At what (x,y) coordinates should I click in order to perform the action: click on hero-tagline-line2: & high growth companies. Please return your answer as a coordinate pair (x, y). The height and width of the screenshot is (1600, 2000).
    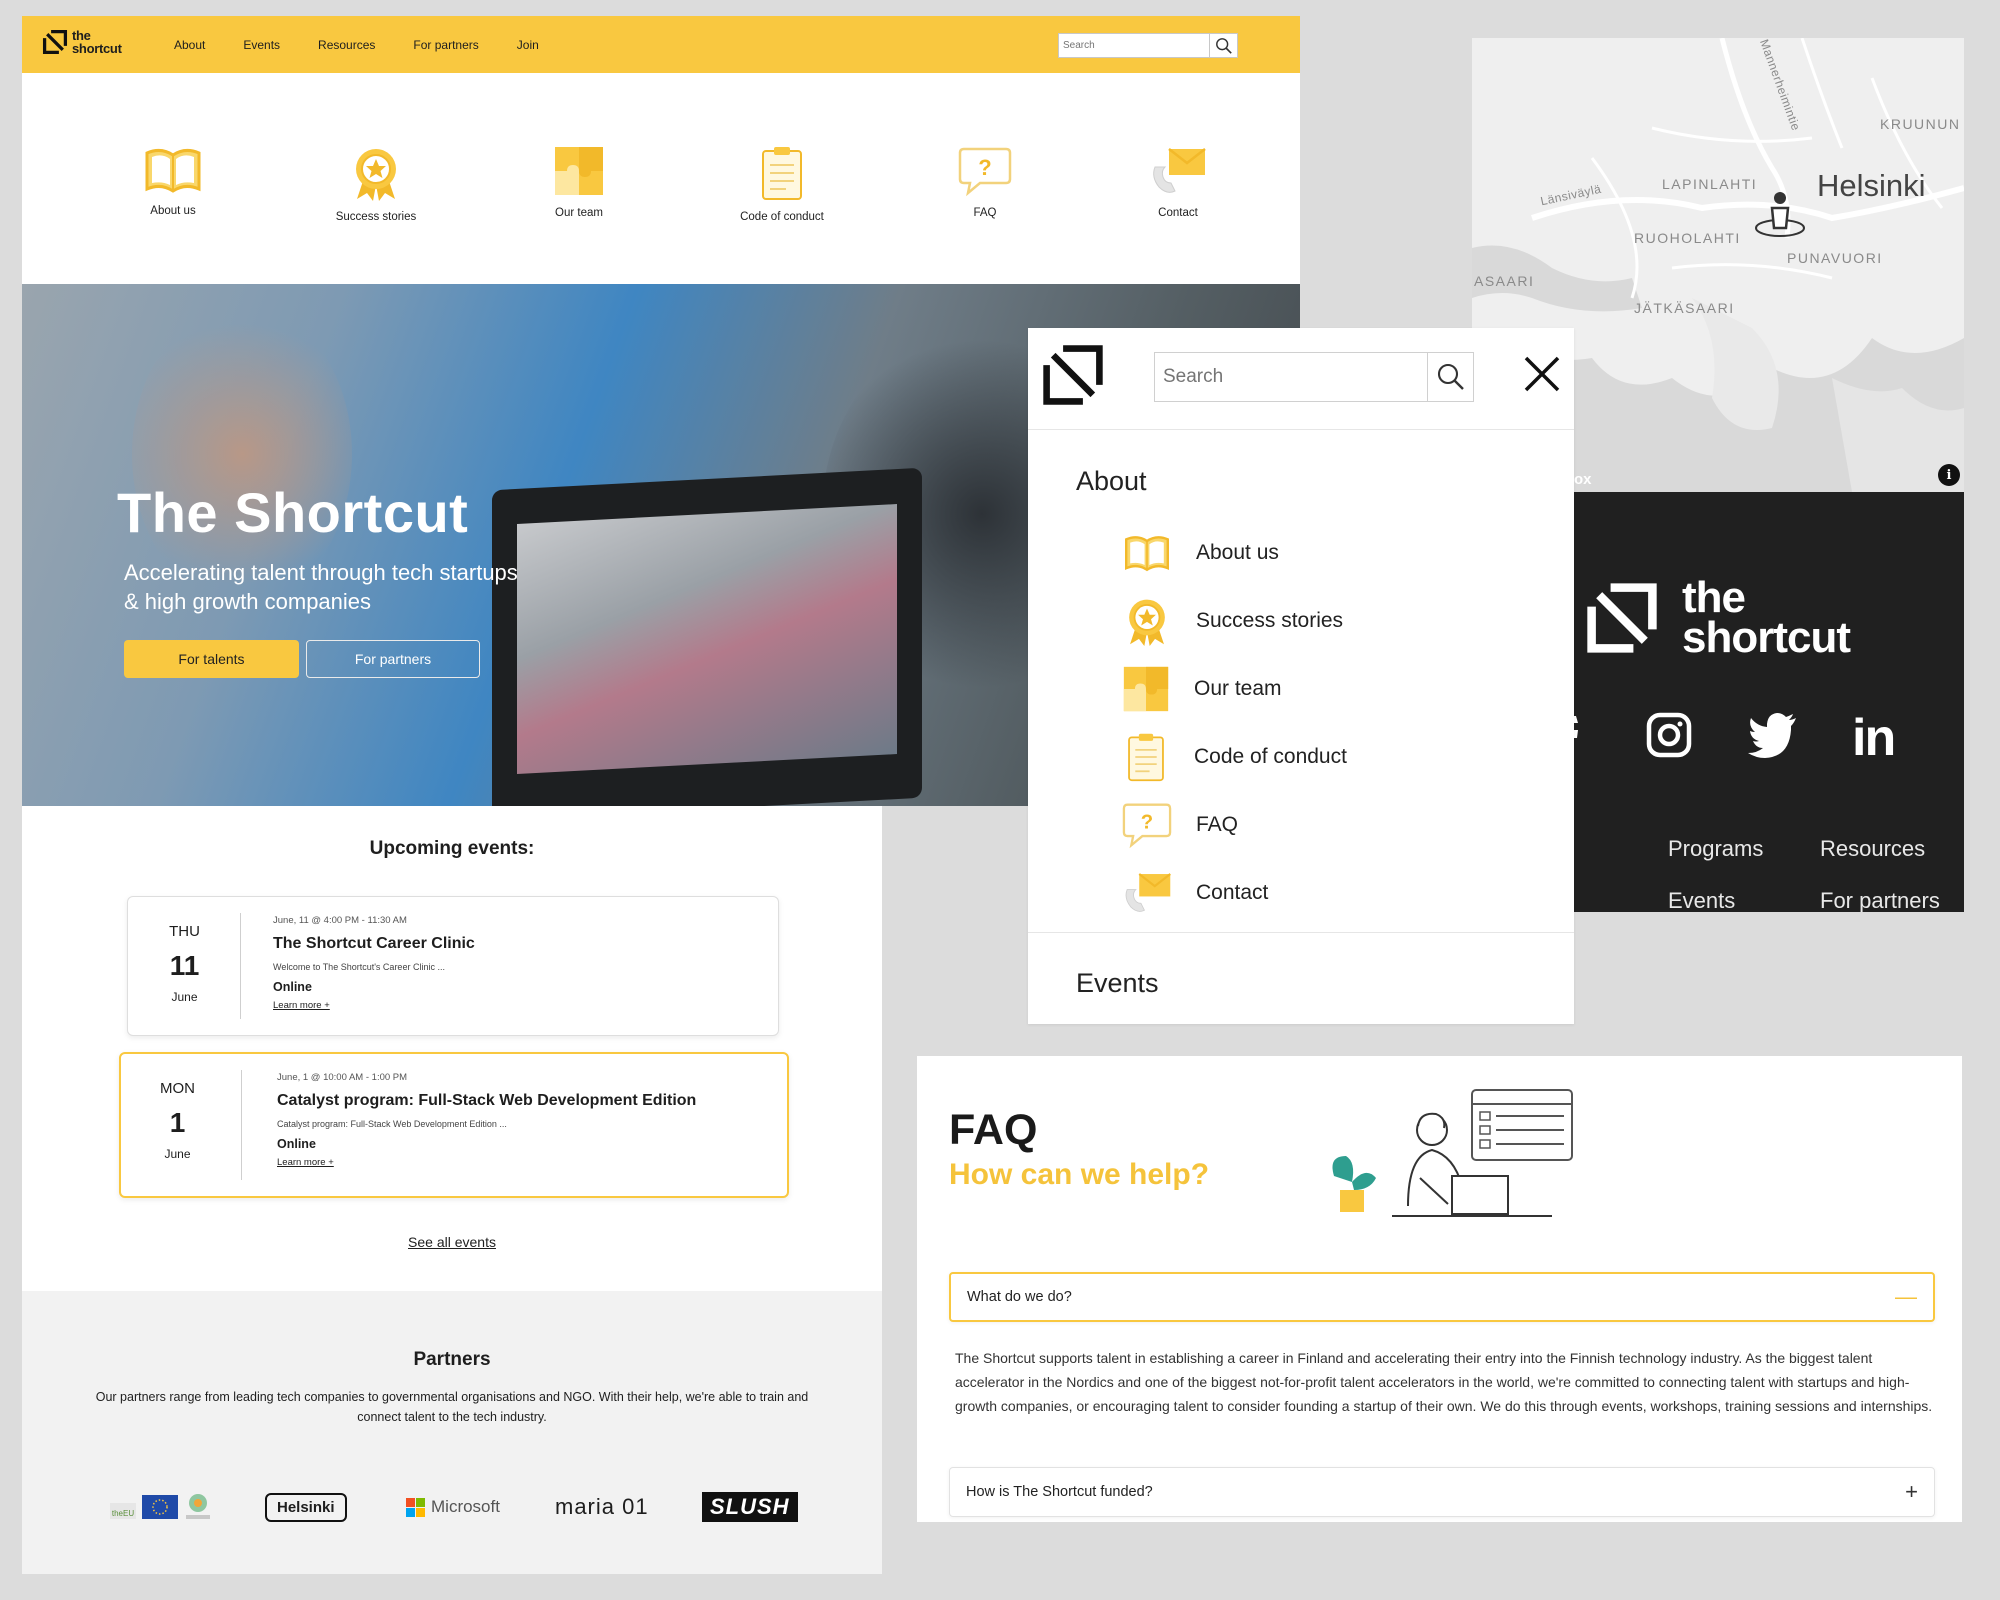
    Looking at the image, I should click on (248, 601).